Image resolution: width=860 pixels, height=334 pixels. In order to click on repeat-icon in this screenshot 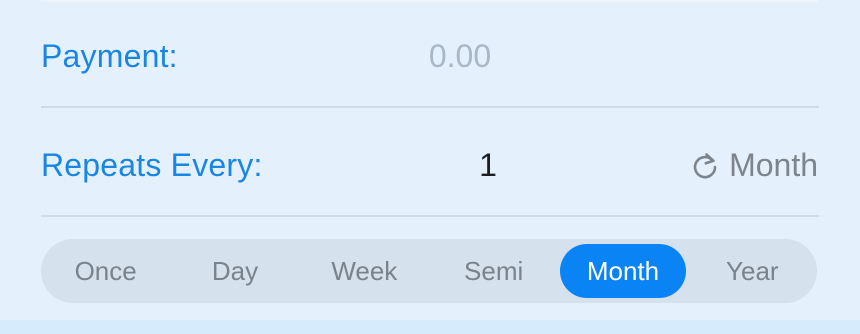, I will do `click(705, 165)`.